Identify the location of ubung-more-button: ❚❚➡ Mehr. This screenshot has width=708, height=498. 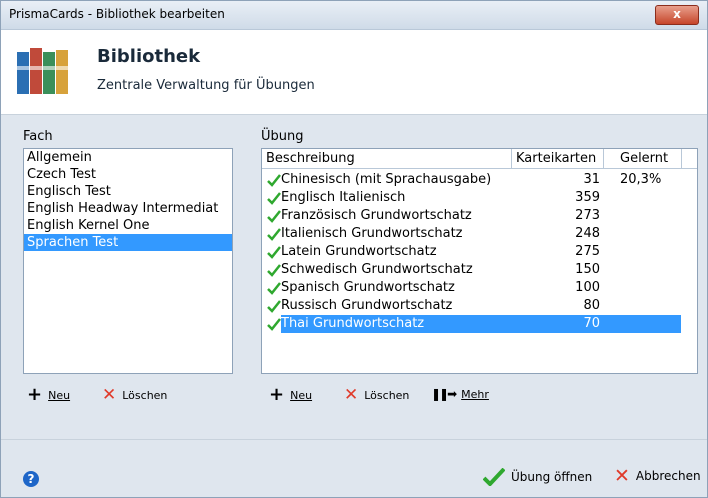
(460, 394).